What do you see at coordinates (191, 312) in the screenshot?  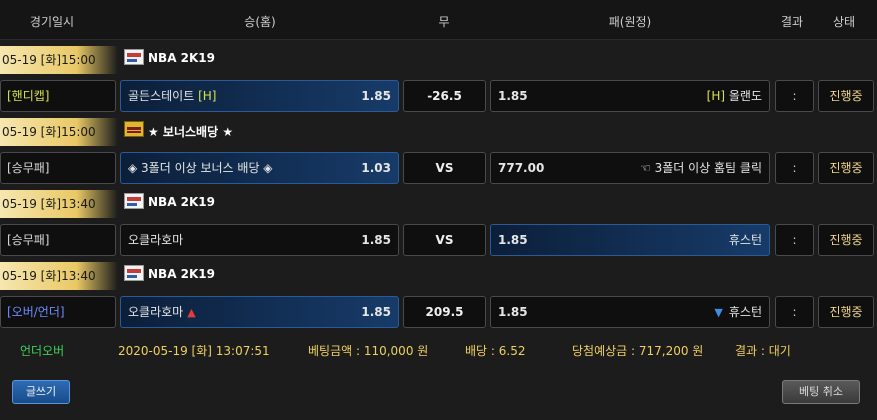 I see `arrow-up-icon: ▲` at bounding box center [191, 312].